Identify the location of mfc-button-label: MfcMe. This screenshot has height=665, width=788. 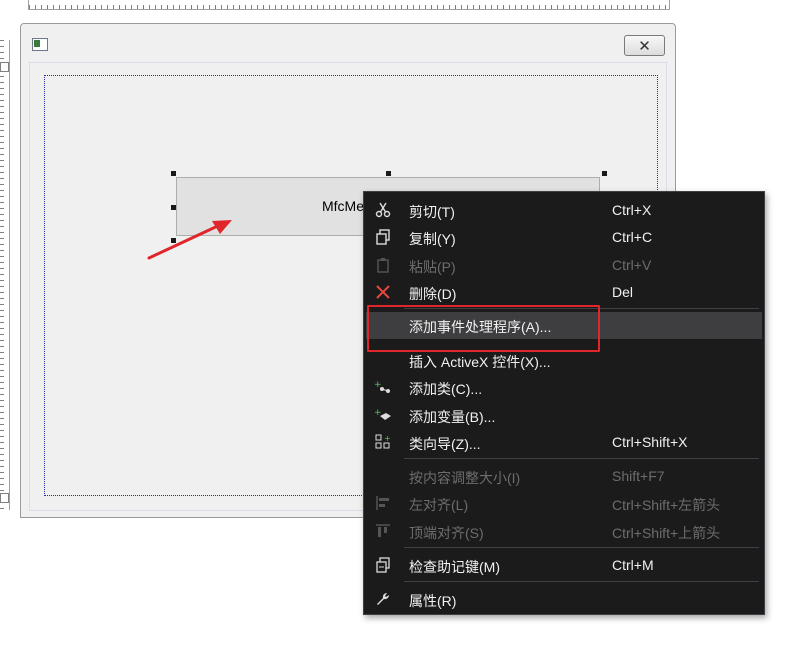
(343, 206).